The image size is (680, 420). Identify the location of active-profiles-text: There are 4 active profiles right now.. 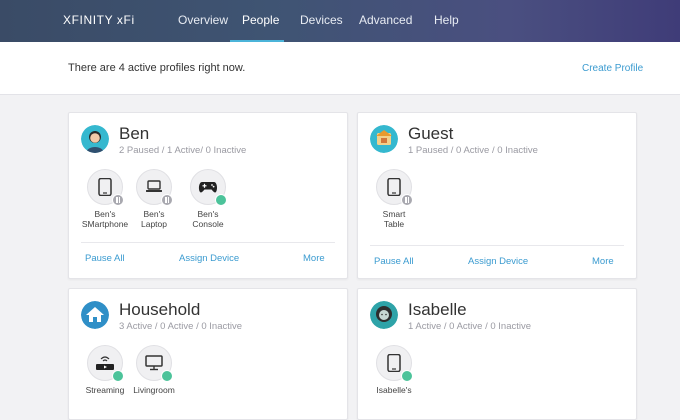
(157, 68).